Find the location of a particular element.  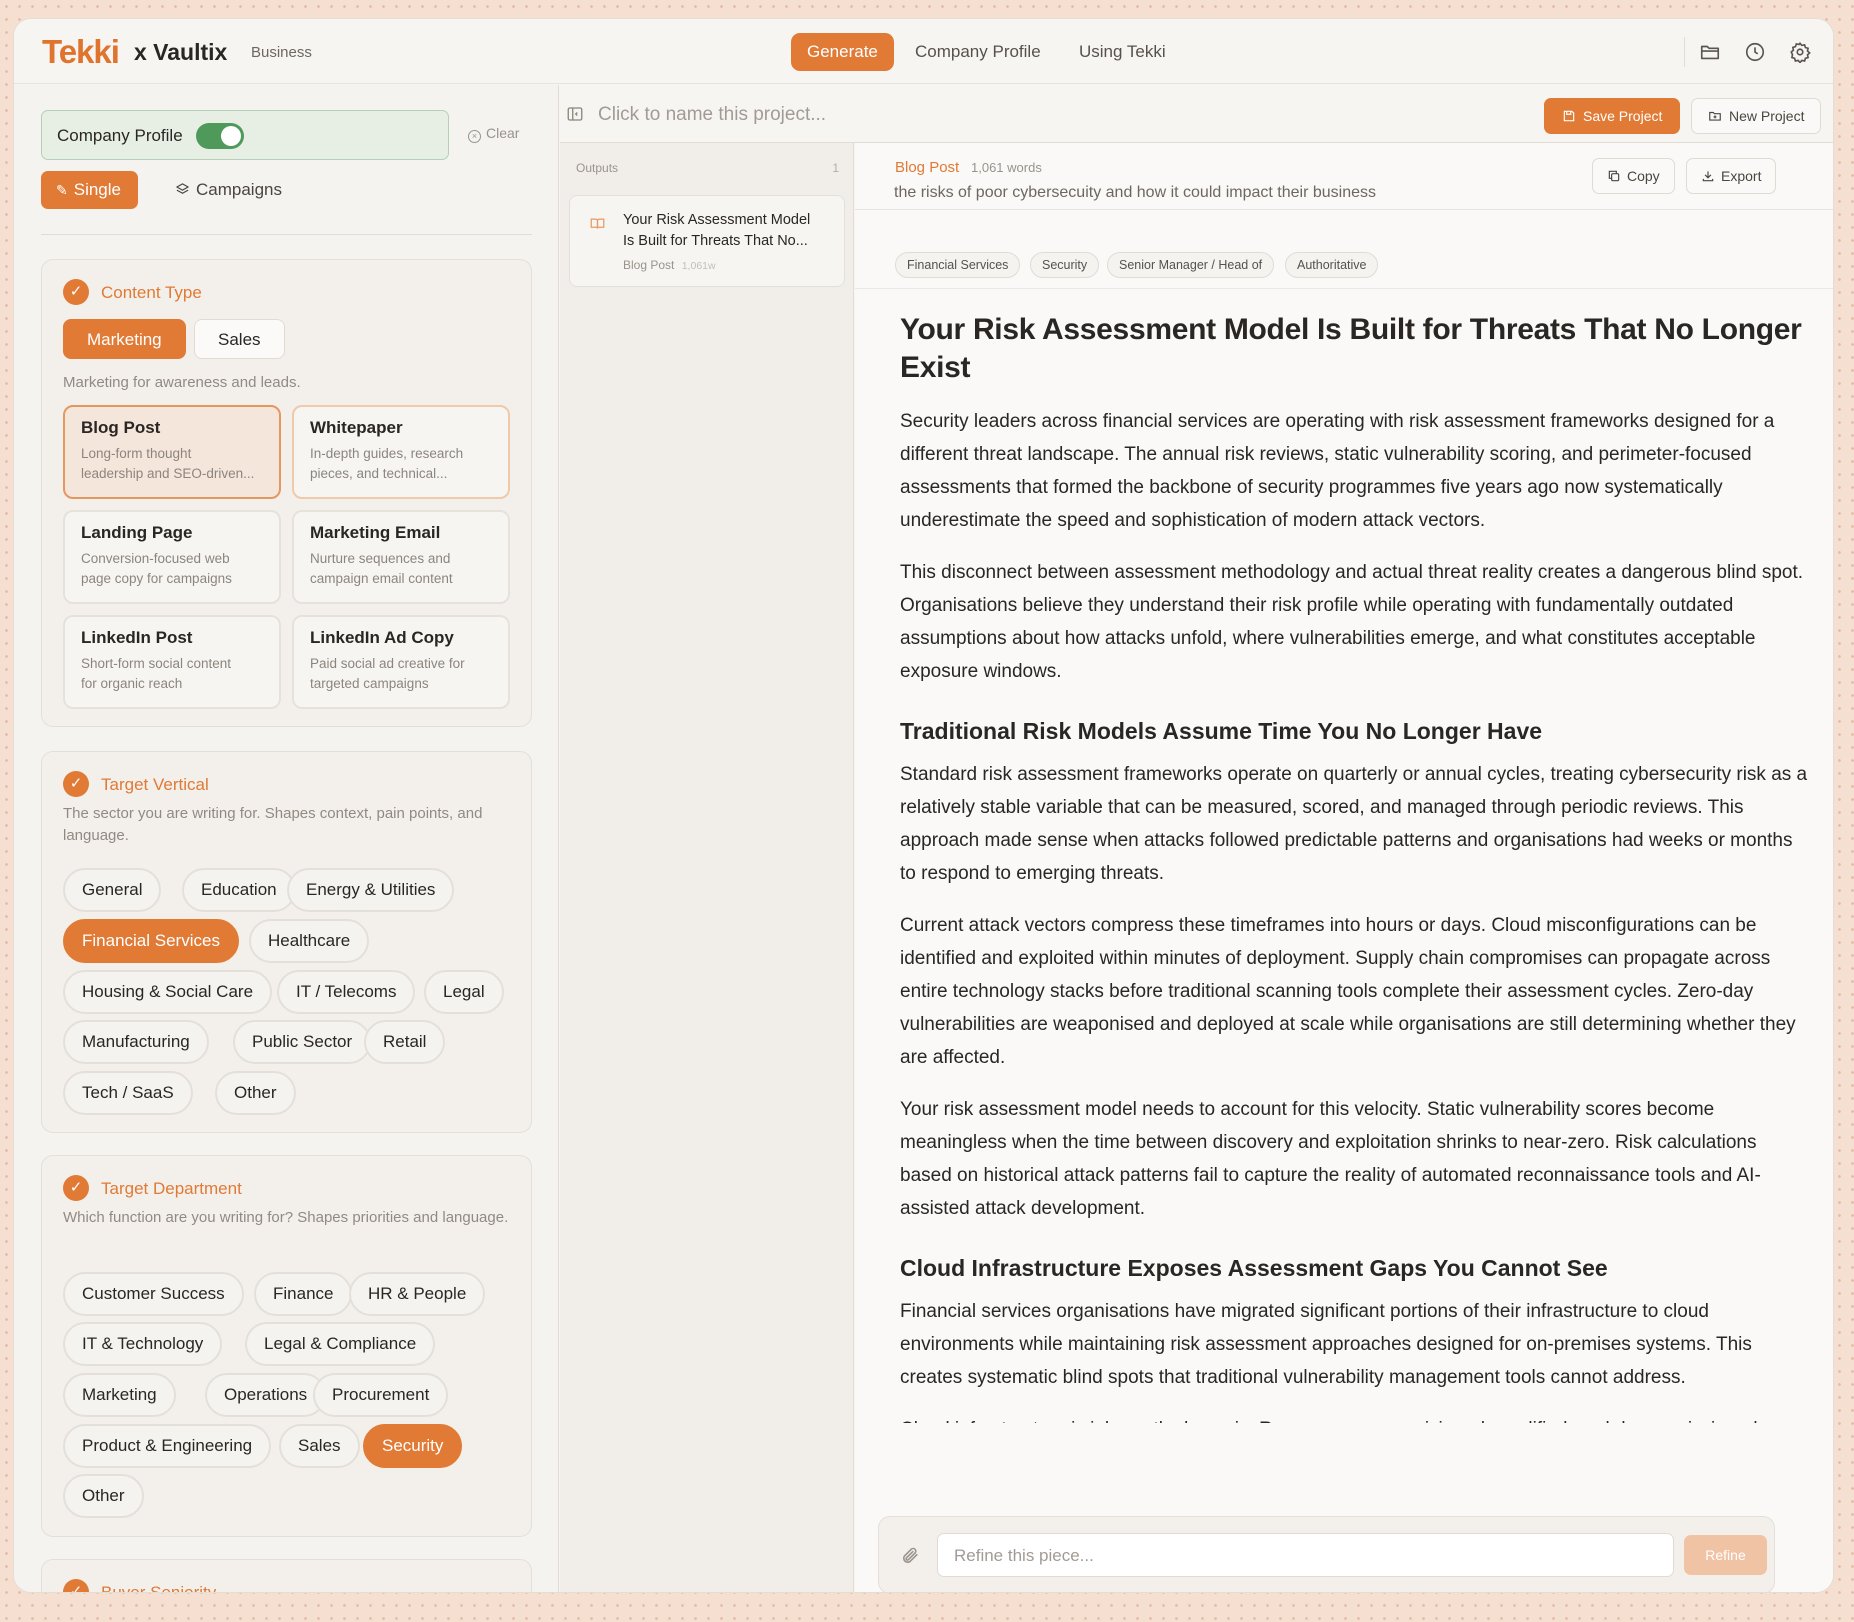

gear-icon is located at coordinates (1800, 52).